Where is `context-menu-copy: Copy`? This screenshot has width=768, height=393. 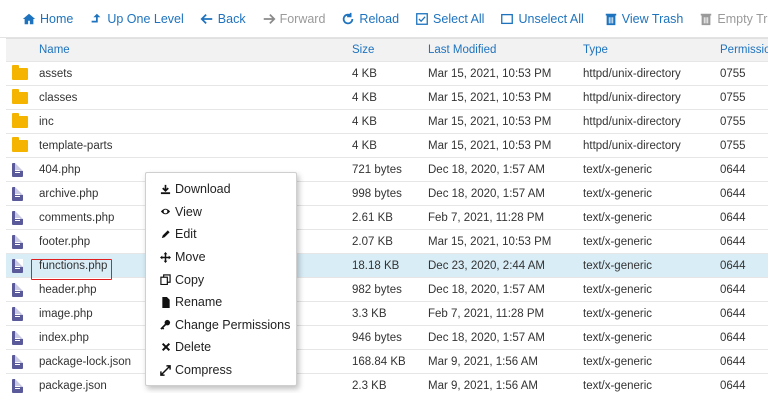
context-menu-copy: Copy is located at coordinates (221, 279).